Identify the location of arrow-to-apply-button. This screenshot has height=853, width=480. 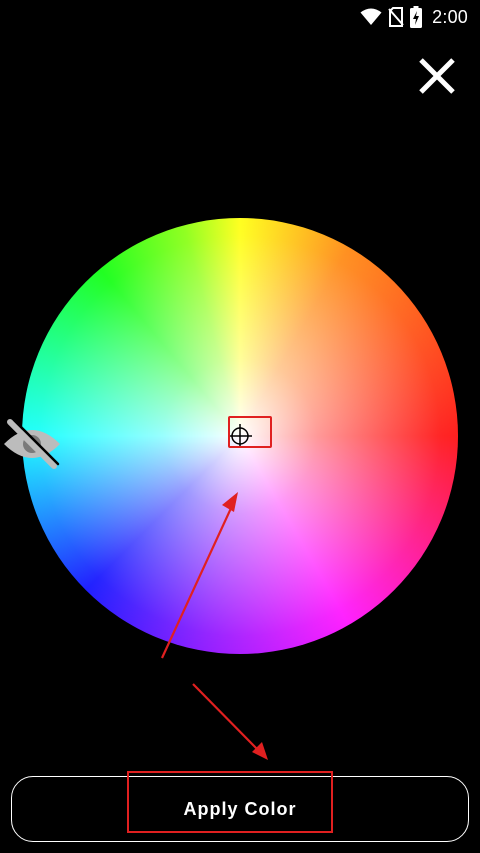
(230, 721).